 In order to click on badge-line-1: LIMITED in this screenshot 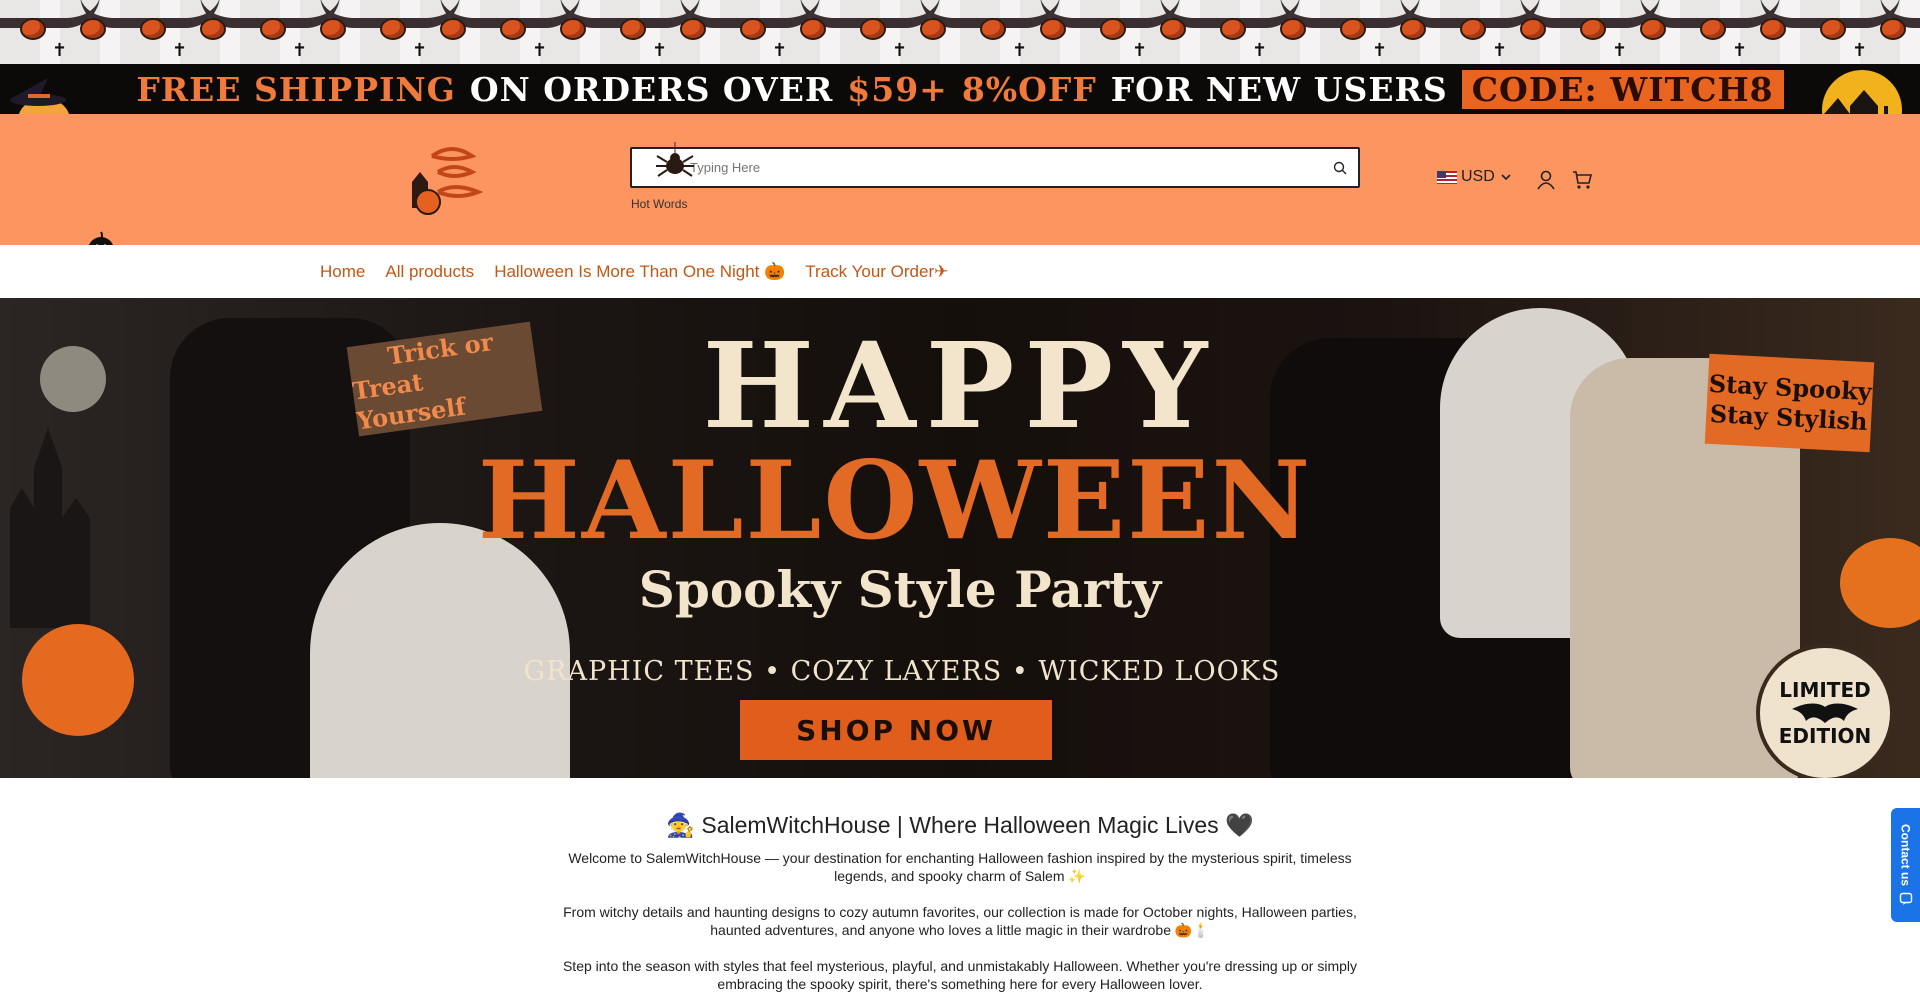, I will do `click(1825, 690)`.